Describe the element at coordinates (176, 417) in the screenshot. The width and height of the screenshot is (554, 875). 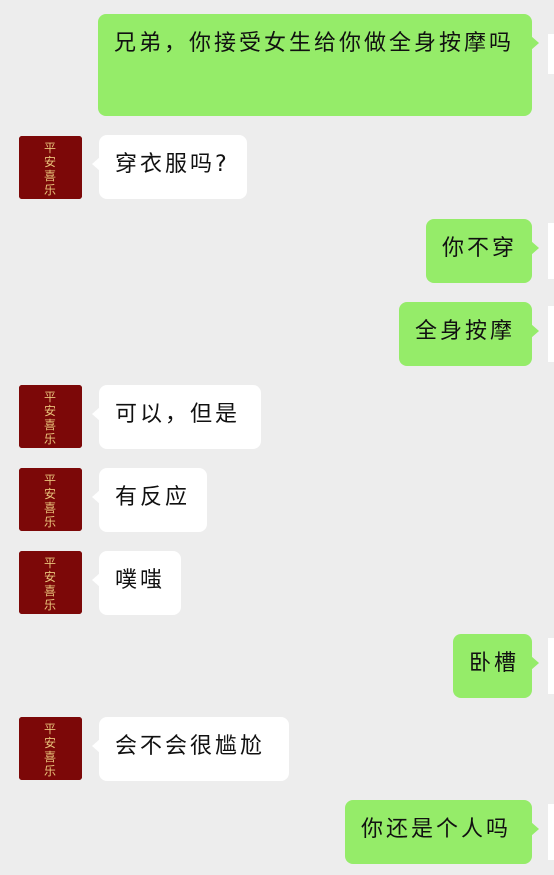
I see `message-bubble-received: 可以，但是` at that location.